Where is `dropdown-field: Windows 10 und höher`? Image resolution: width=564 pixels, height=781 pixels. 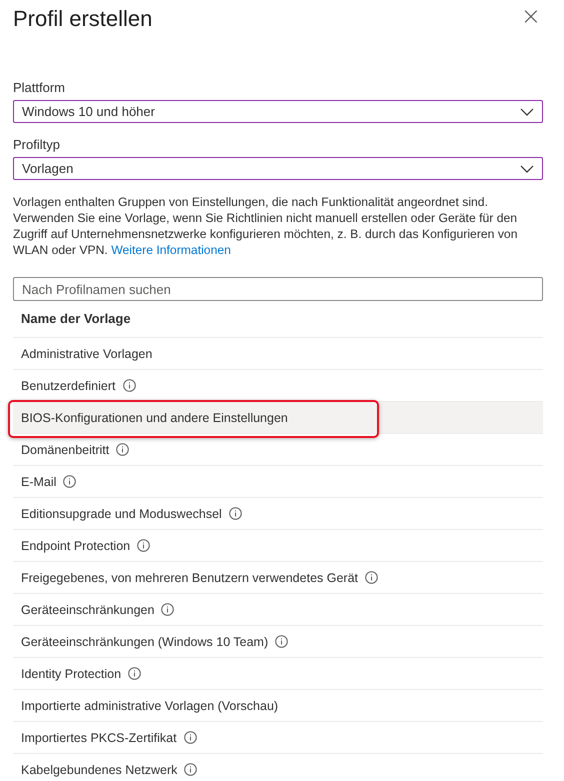 dropdown-field: Windows 10 und höher is located at coordinates (278, 111).